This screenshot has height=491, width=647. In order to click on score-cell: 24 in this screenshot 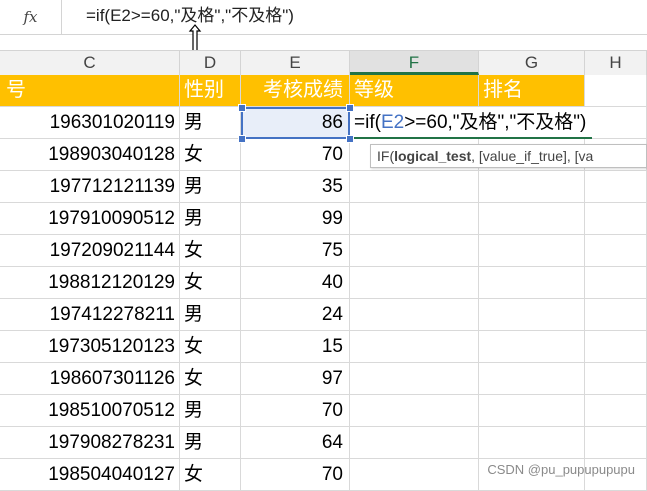, I will do `click(295, 315)`.